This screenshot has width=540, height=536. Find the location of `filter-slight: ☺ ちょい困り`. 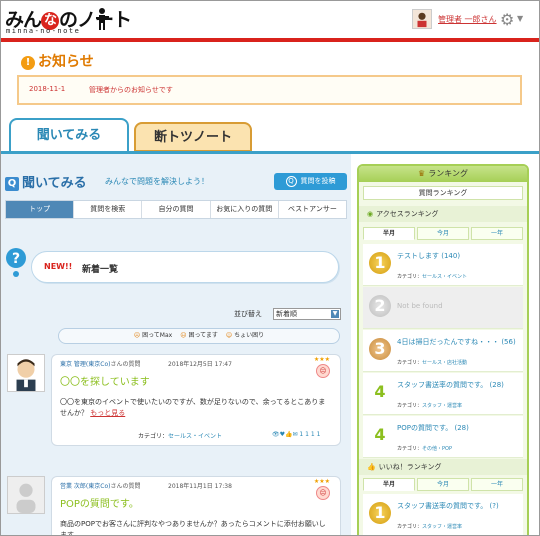

filter-slight: ☺ ちょい困り is located at coordinates (245, 336).